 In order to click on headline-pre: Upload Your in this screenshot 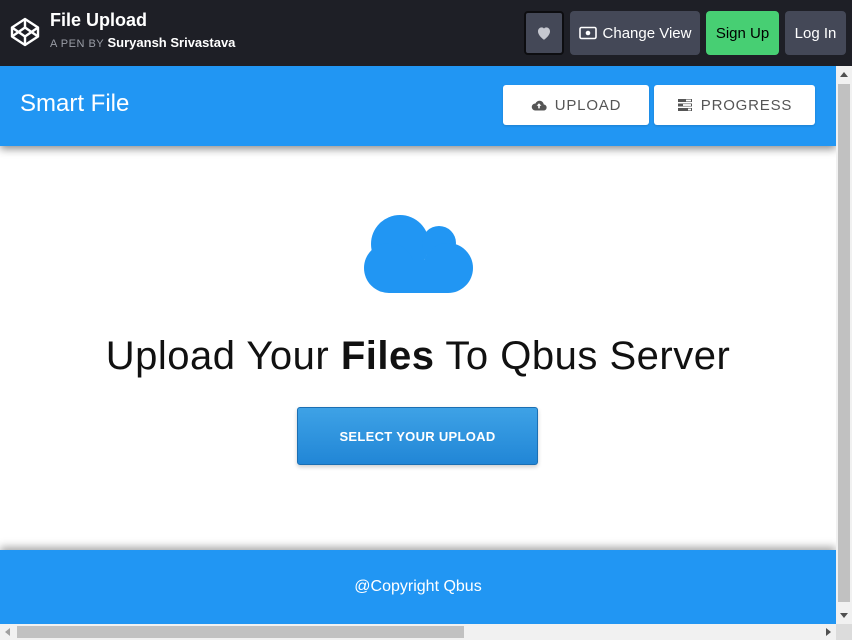, I will do `click(223, 356)`.